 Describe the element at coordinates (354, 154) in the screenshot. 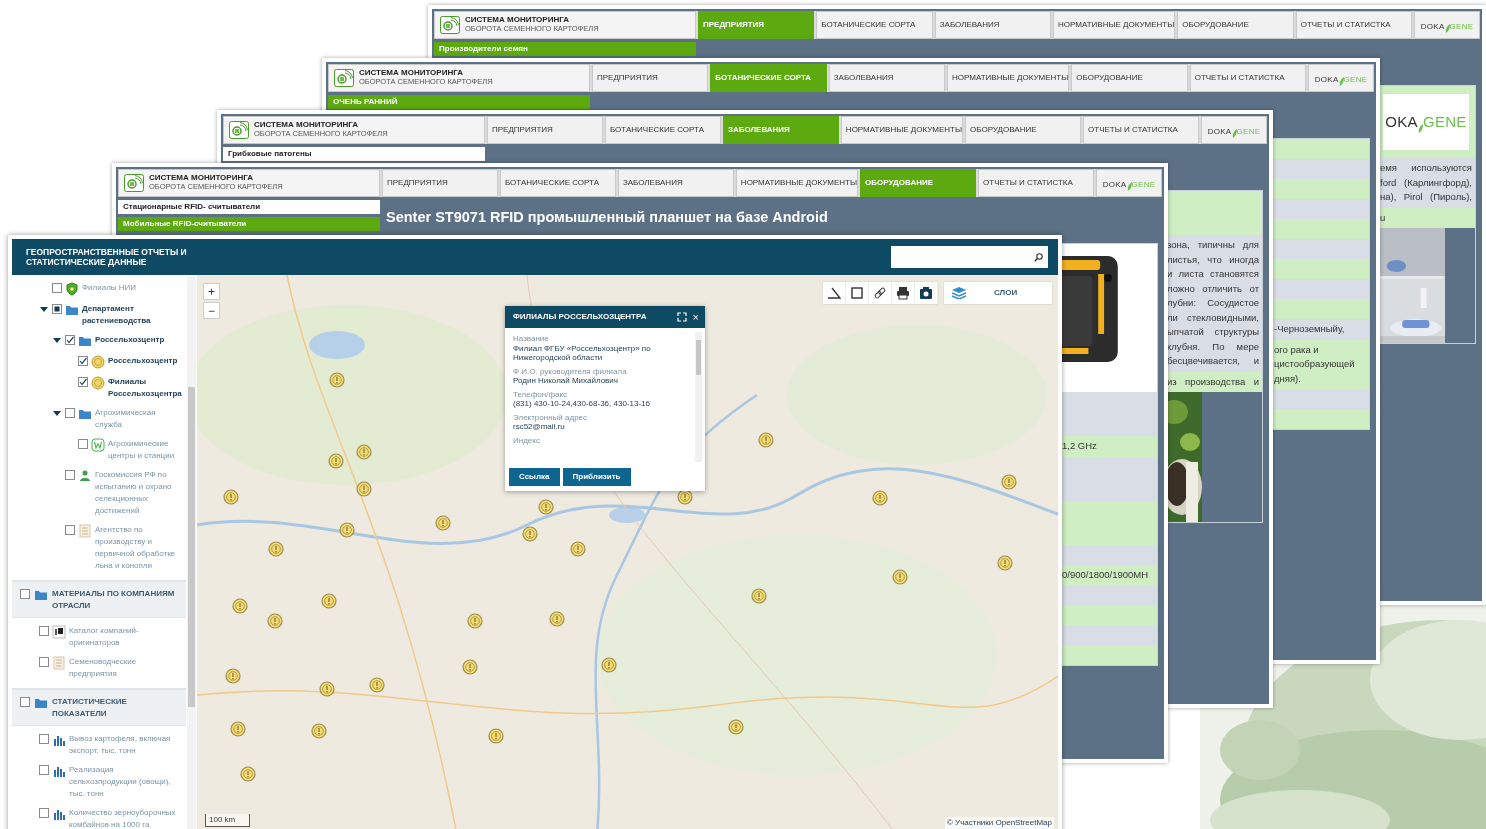

I see `side-menu-item: Грибковые патогены` at that location.